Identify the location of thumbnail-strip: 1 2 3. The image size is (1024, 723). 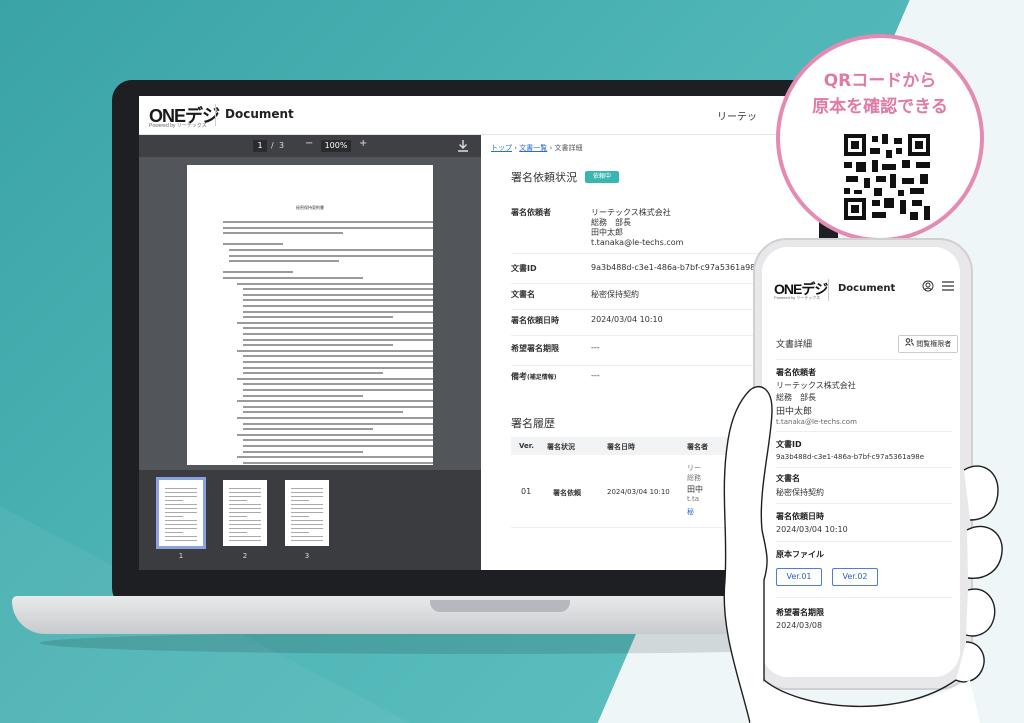
(310, 520).